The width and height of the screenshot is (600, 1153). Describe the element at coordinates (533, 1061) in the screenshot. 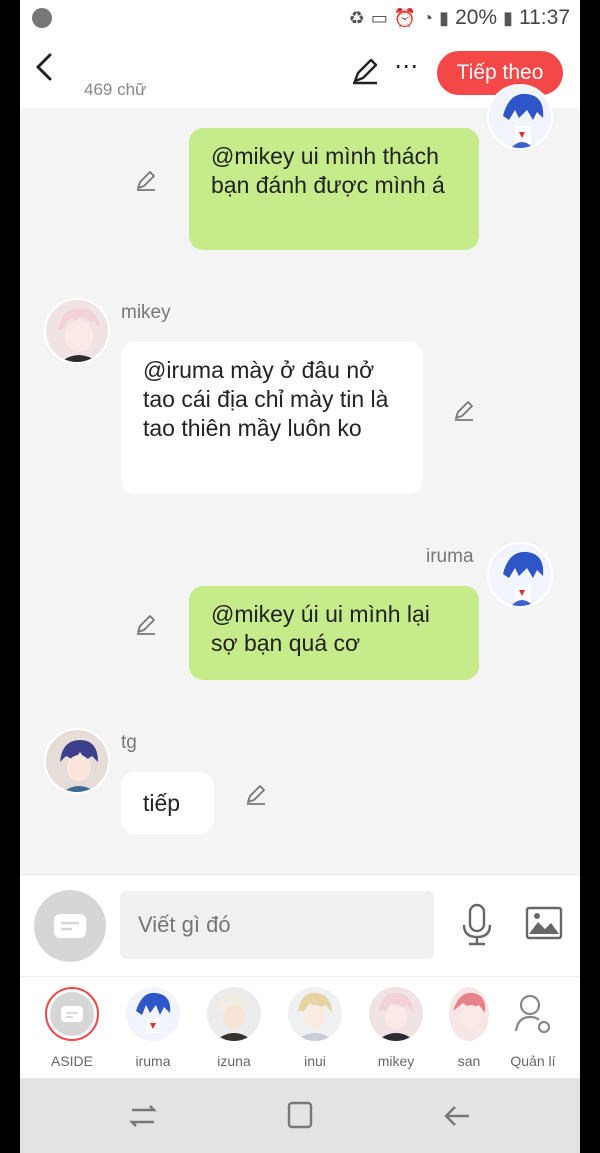

I see `character-name: Quản lí` at that location.